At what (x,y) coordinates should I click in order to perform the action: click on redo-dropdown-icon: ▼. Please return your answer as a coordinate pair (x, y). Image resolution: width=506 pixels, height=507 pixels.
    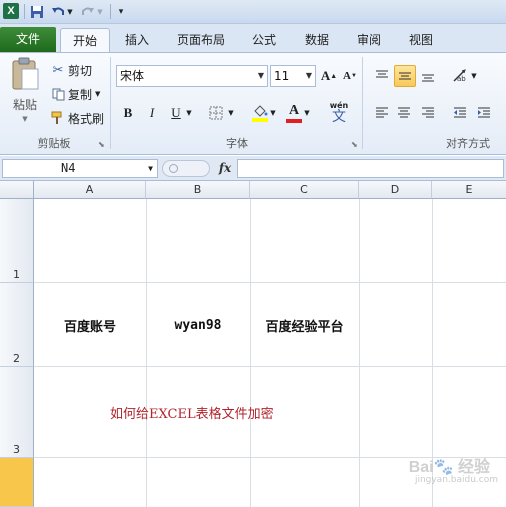
    Looking at the image, I should click on (100, 11).